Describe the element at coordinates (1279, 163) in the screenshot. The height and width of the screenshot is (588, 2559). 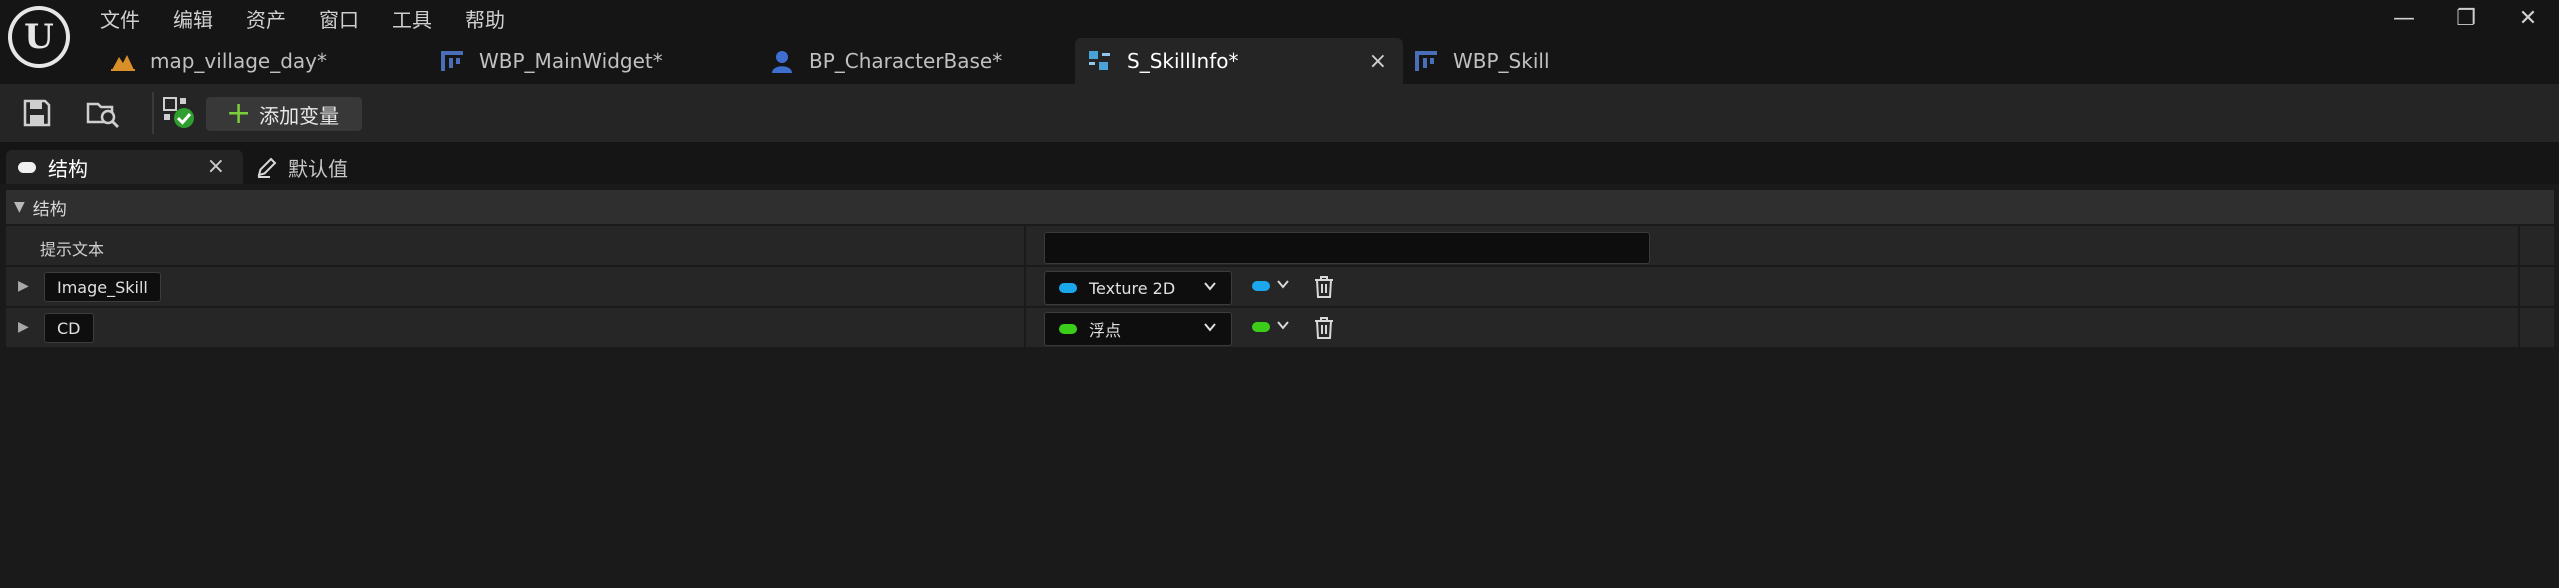
I see `panel-tabs: 结构 × 默认值` at that location.